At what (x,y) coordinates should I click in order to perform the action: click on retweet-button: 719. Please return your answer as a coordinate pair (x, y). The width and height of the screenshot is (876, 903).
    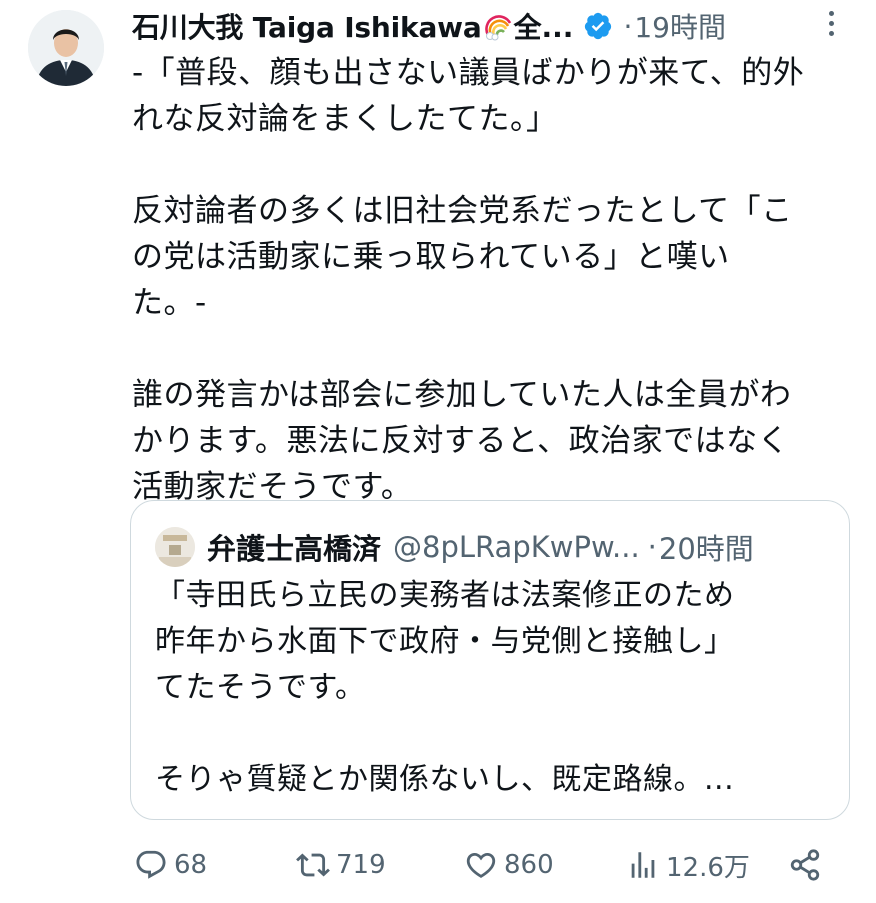
    Looking at the image, I should click on (341, 865).